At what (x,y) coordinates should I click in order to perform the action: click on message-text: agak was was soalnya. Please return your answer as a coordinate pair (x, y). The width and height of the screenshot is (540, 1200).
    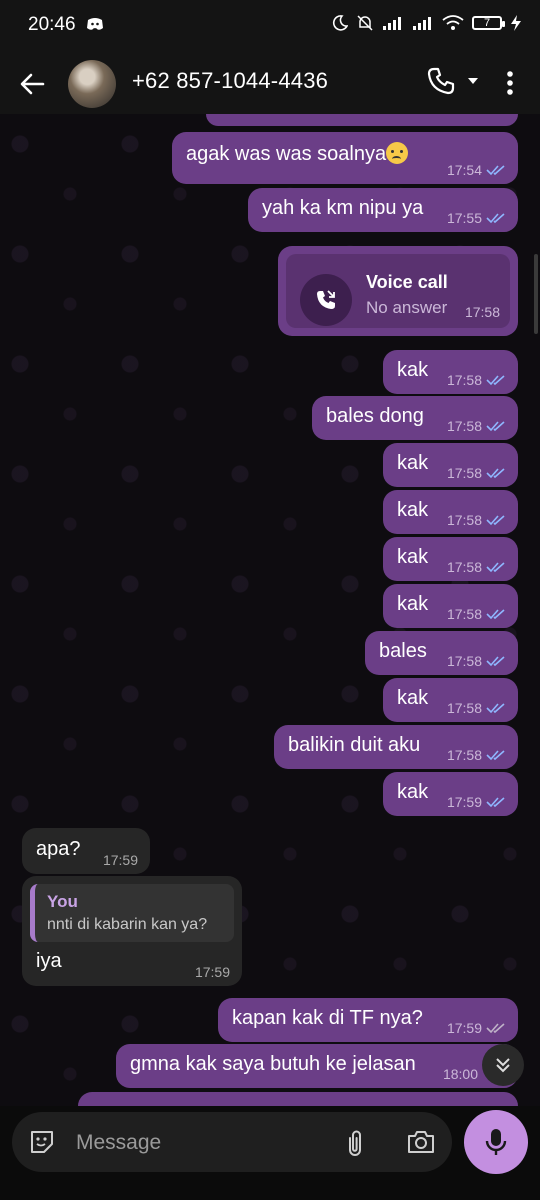
    Looking at the image, I should click on (286, 154).